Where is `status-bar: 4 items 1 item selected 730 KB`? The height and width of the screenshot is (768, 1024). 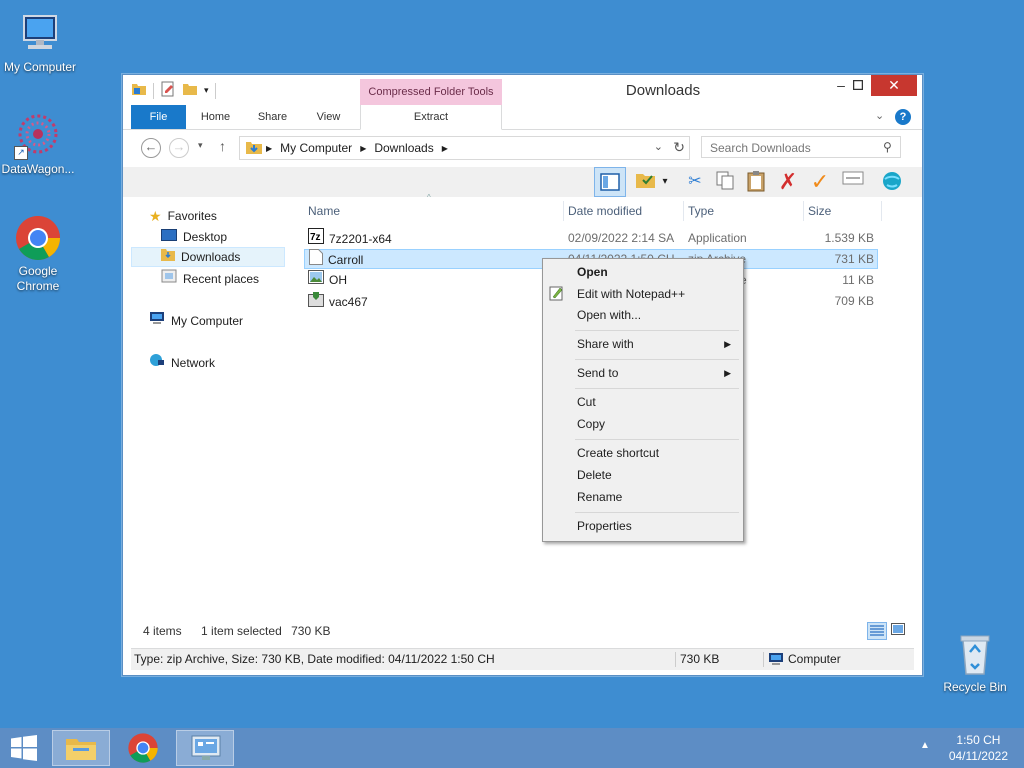
status-bar: 4 items 1 item selected 730 KB is located at coordinates (244, 631).